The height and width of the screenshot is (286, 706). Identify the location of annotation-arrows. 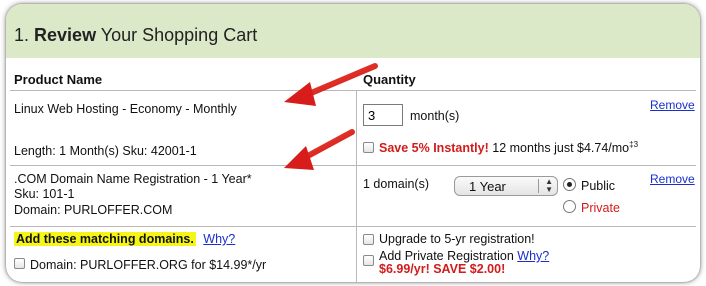
(331, 116).